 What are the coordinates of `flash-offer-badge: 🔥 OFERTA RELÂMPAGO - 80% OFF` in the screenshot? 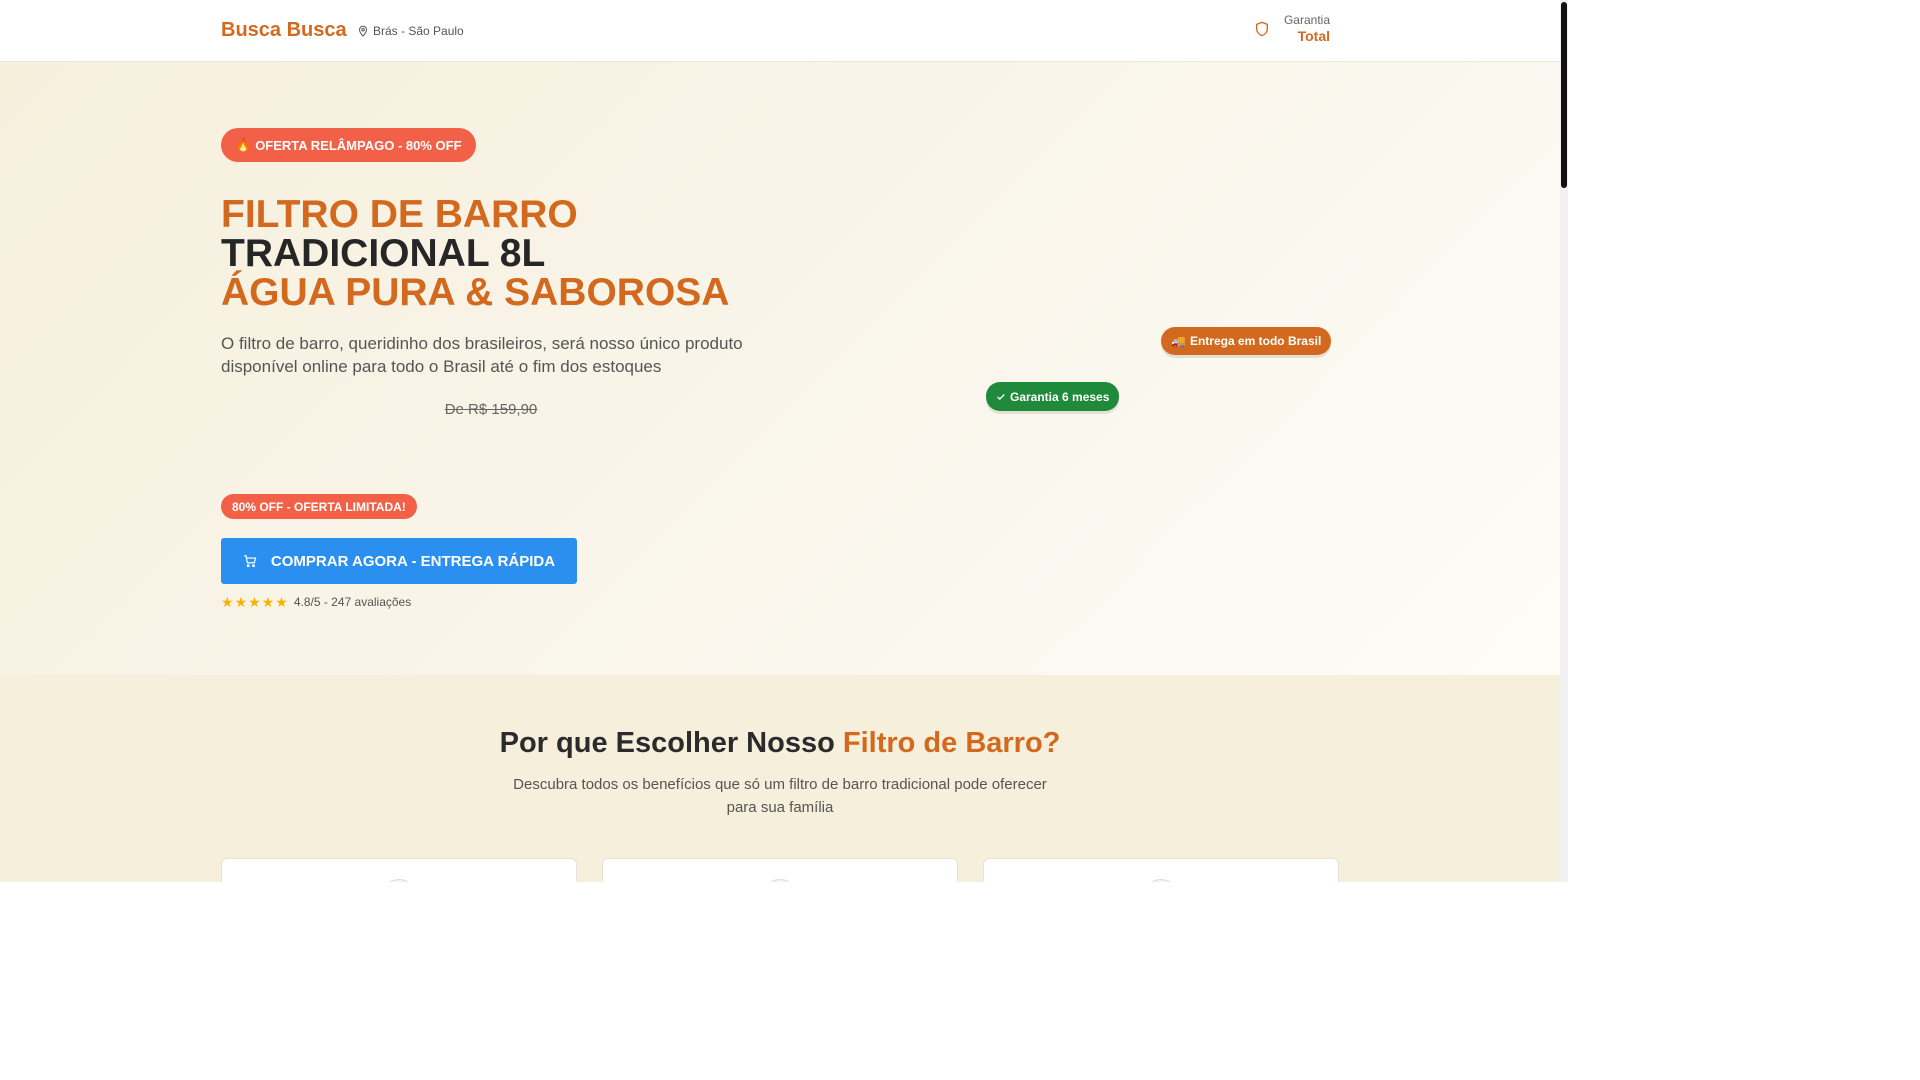 It's located at (348, 145).